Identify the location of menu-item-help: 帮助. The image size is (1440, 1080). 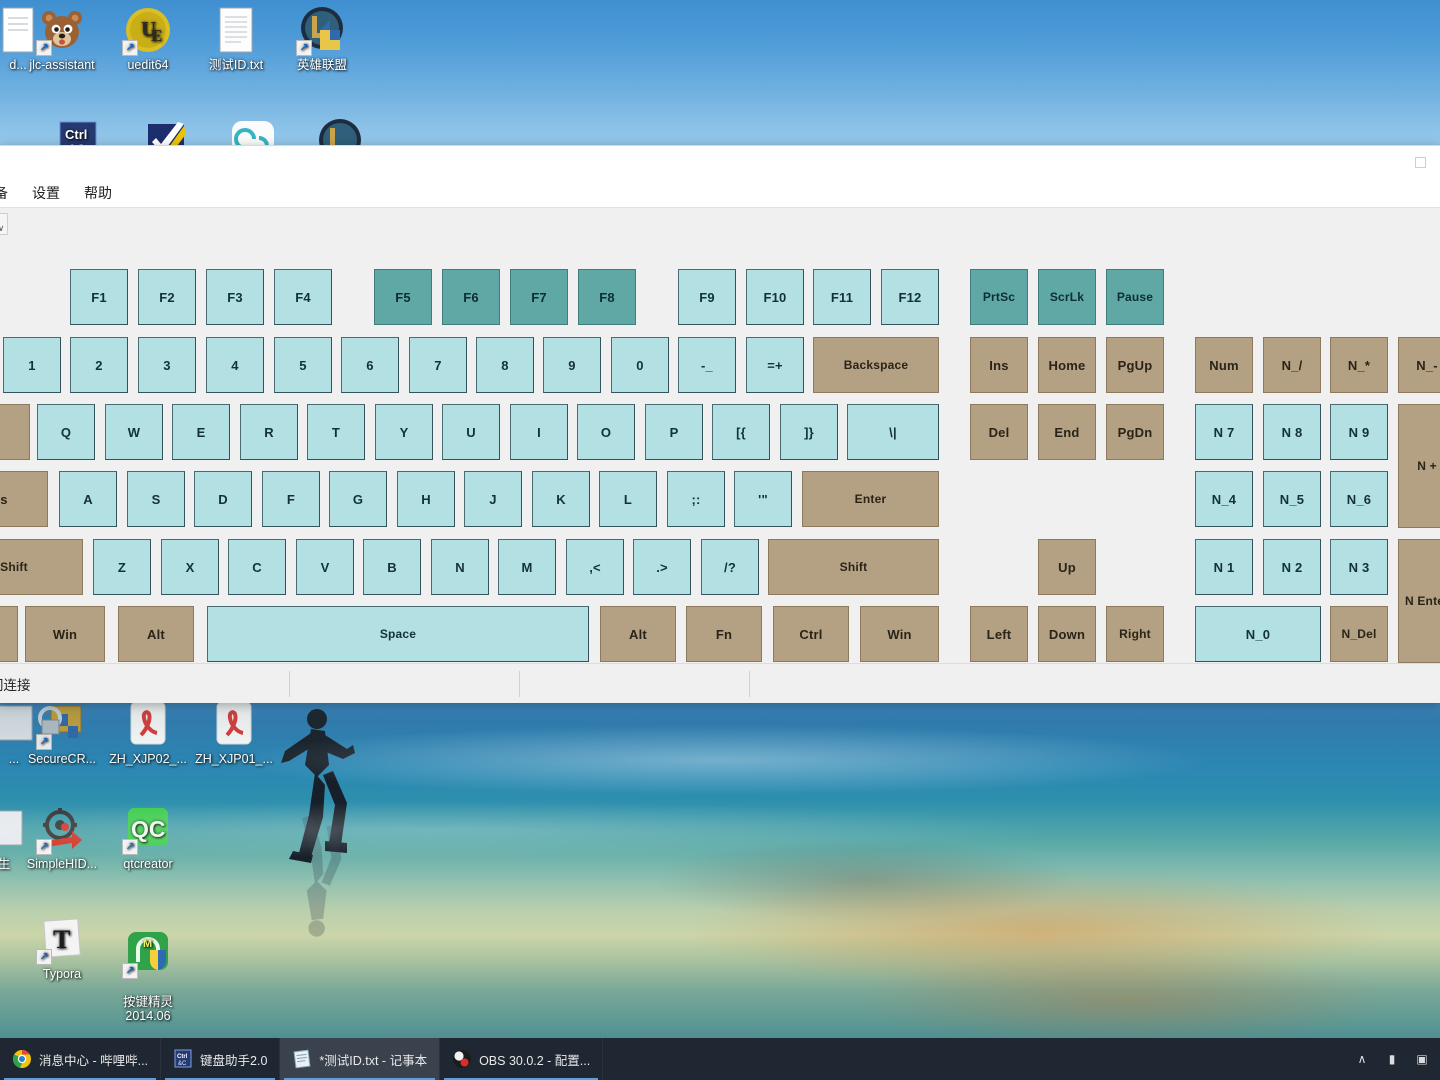
(98, 193).